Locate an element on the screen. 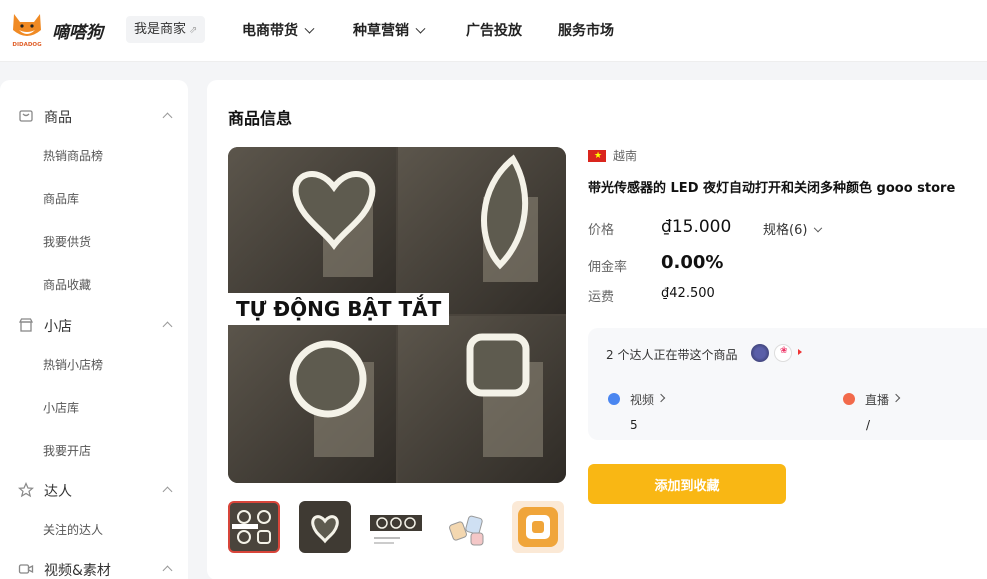 The height and width of the screenshot is (579, 987). page-title: 商品信息 is located at coordinates (260, 118).